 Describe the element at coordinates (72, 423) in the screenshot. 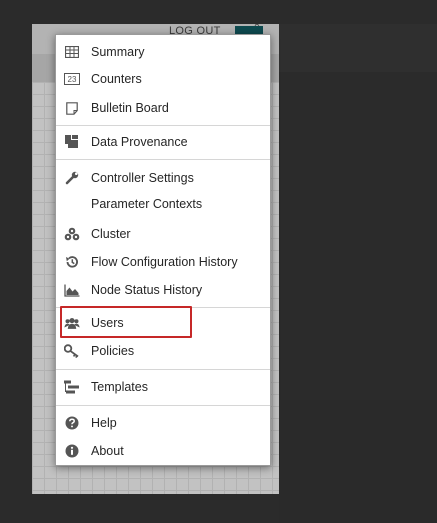

I see `question-circle-icon` at that location.